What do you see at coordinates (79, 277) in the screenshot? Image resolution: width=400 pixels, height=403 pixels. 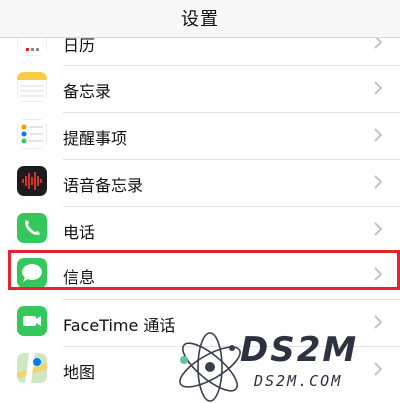 I see `row-label: 信息` at bounding box center [79, 277].